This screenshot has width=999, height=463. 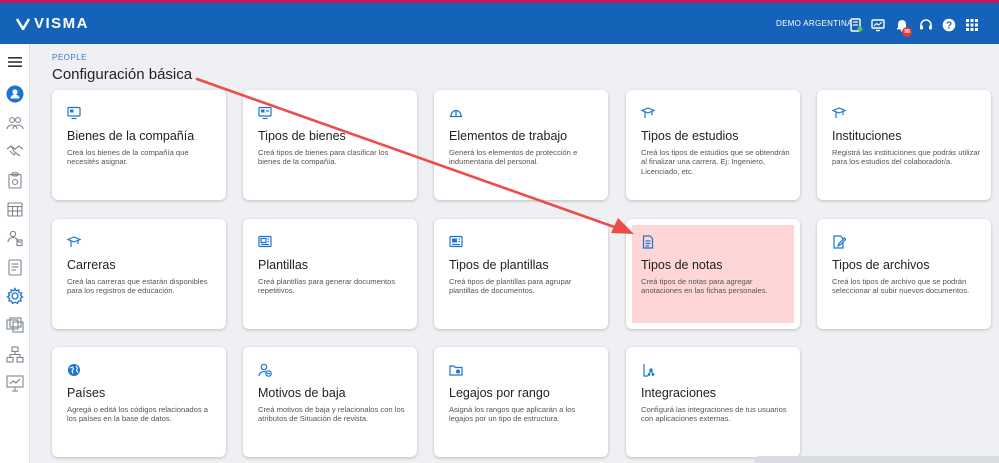 What do you see at coordinates (91, 265) in the screenshot?
I see `card-title: Carreras` at bounding box center [91, 265].